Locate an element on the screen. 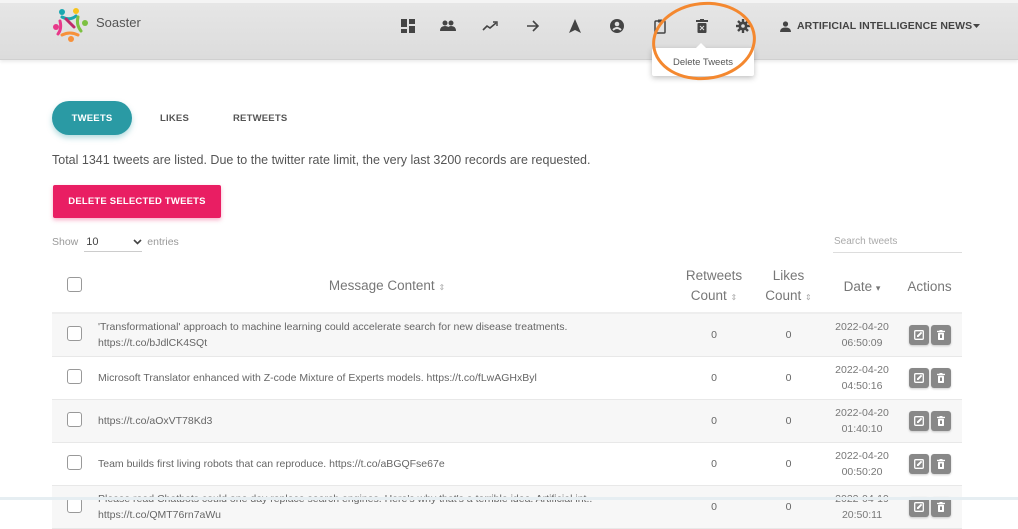  message-content-header: Message Content ⇕ is located at coordinates (387, 288).